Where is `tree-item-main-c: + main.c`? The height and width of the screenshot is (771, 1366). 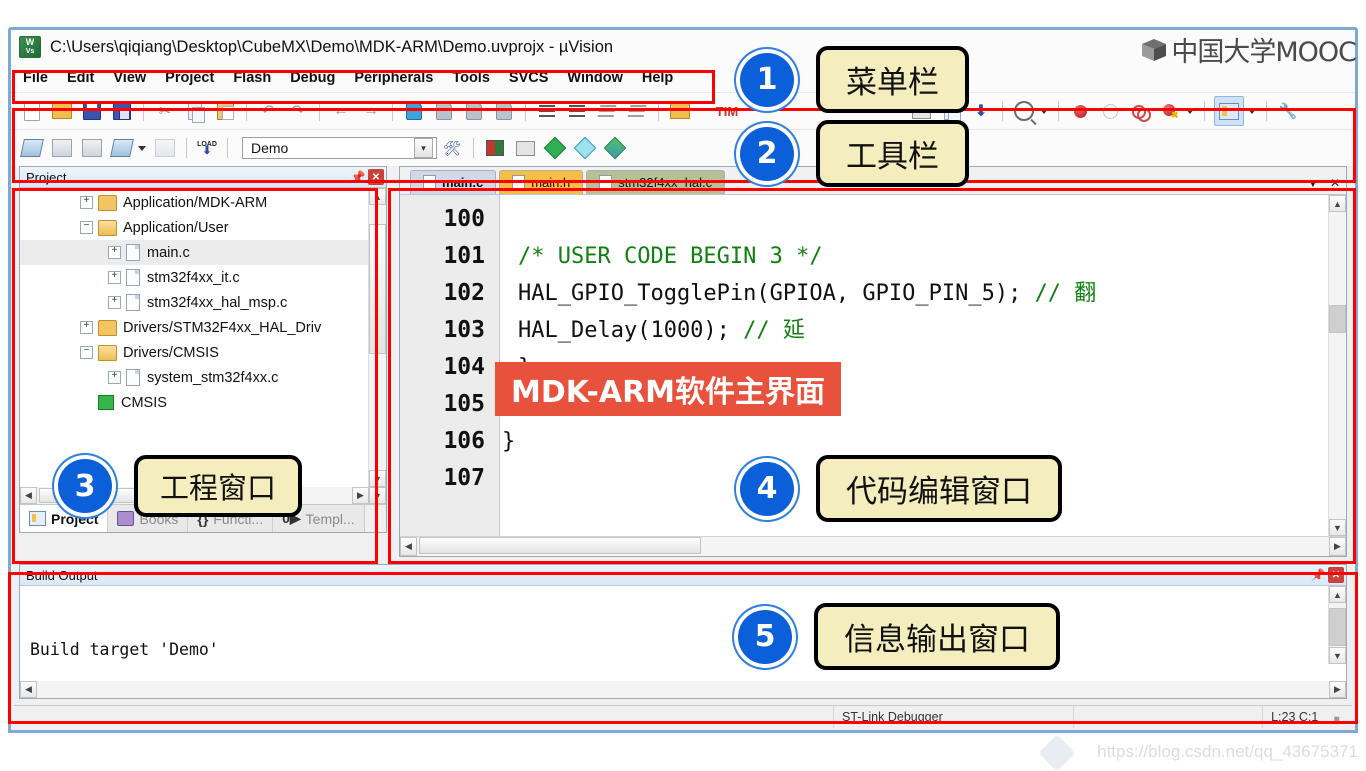 tree-item-main-c: + main.c is located at coordinates (194, 252).